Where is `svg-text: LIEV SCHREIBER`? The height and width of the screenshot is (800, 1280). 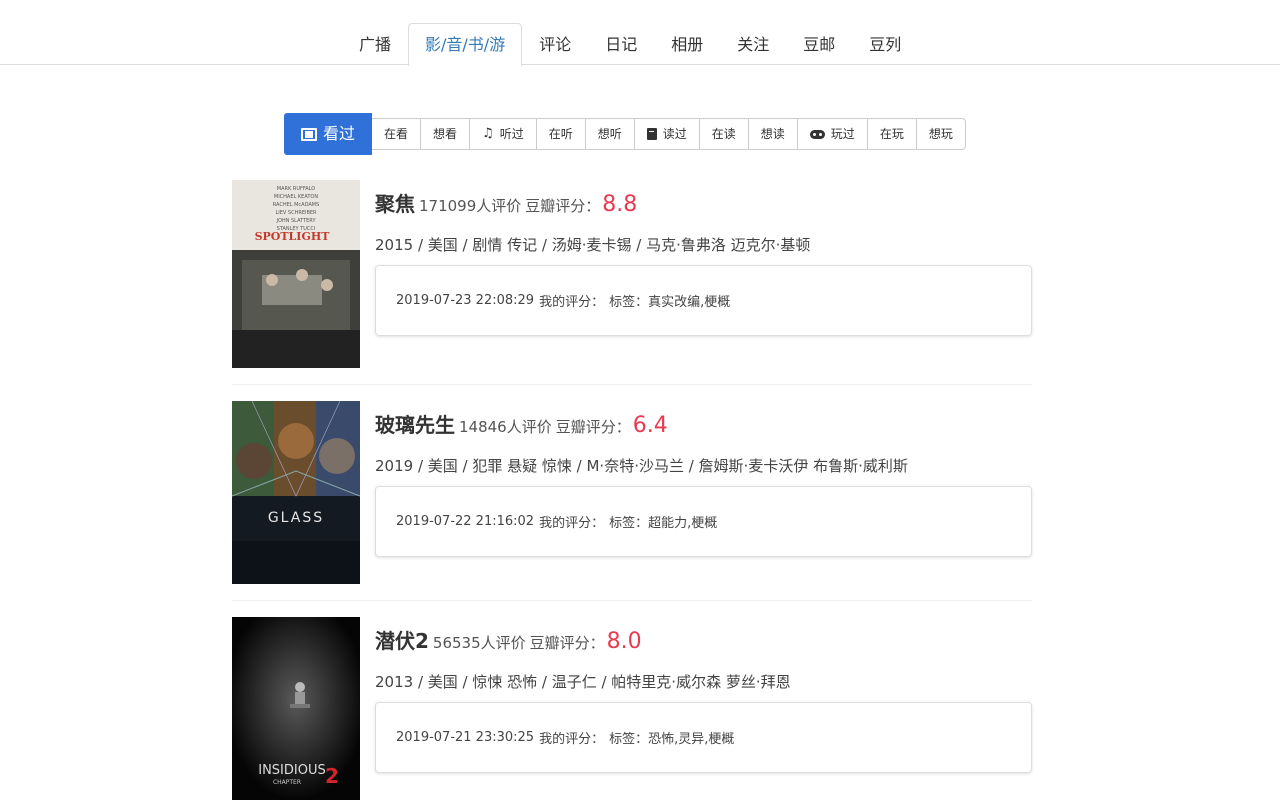
svg-text: LIEV SCHREIBER is located at coordinates (296, 213).